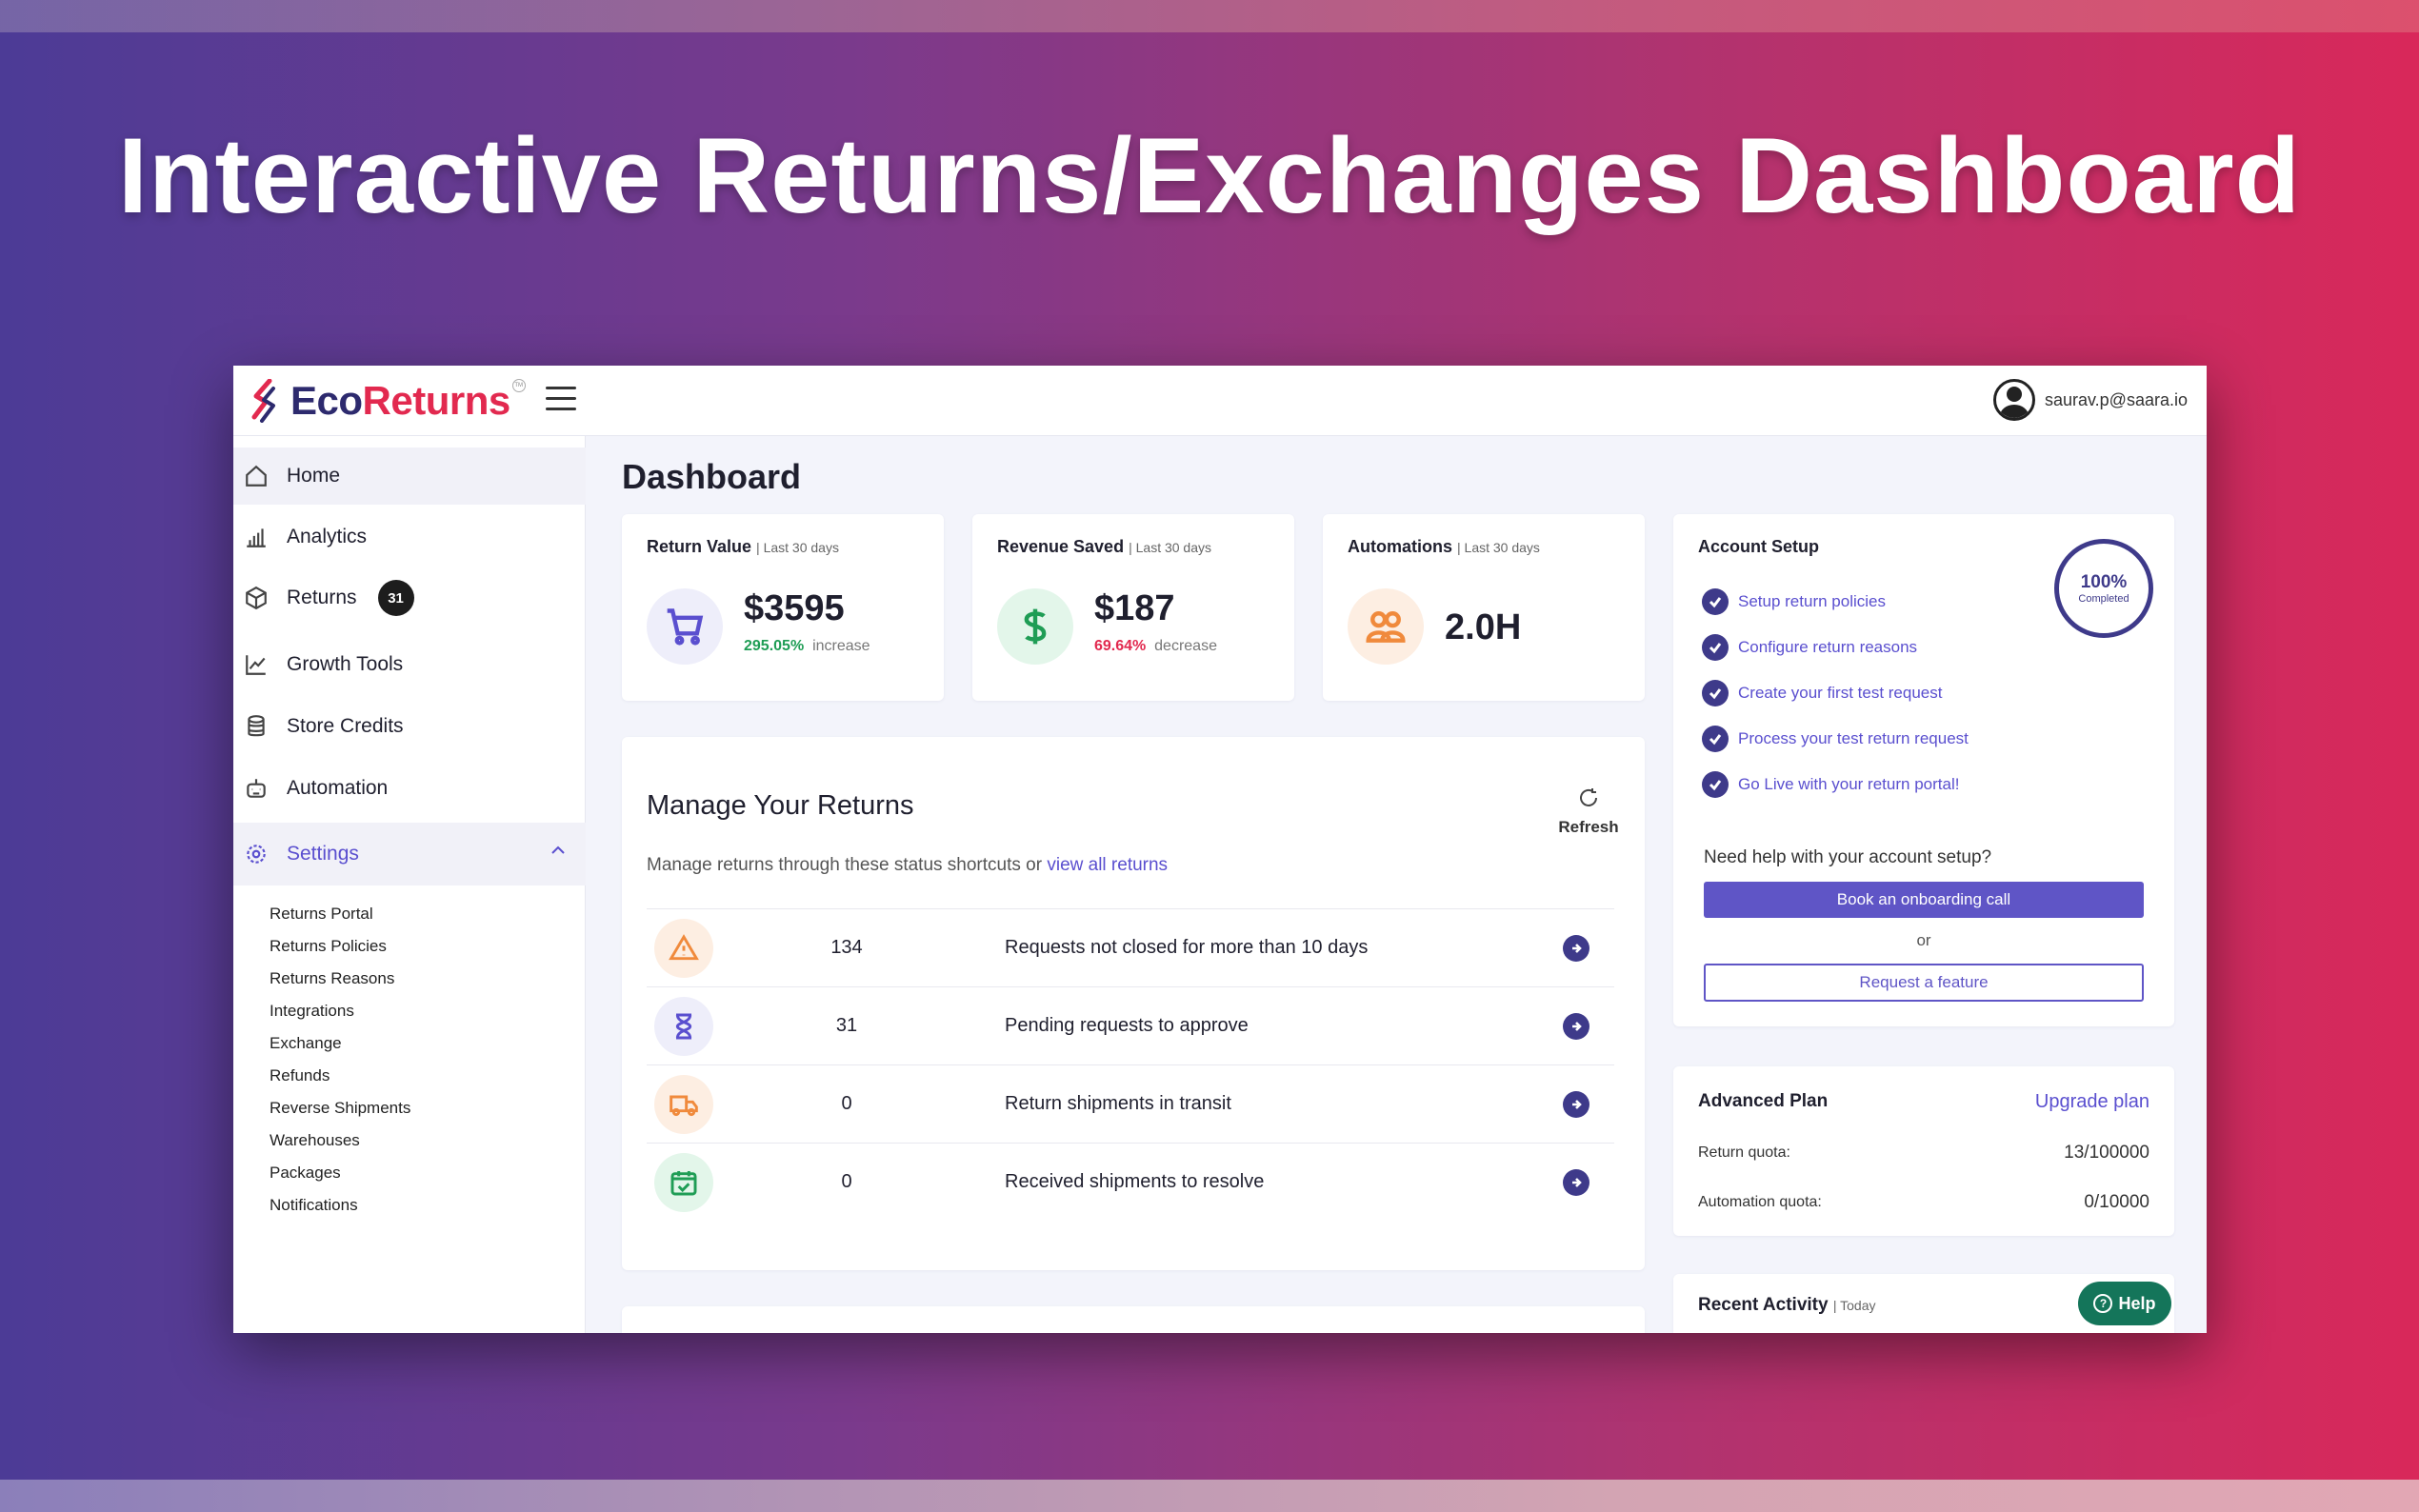 The width and height of the screenshot is (2419, 1512). What do you see at coordinates (345, 726) in the screenshot?
I see `sidebar-item-label: Store Credits` at bounding box center [345, 726].